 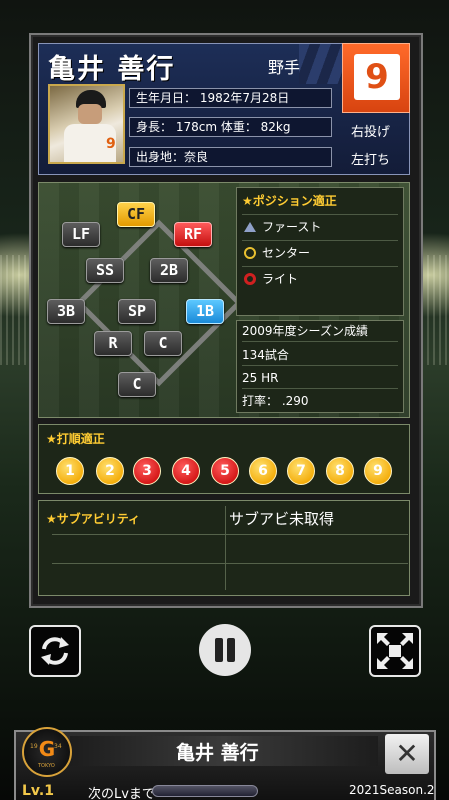 What do you see at coordinates (282, 519) in the screenshot?
I see `sub-ability-value: サブアビ未取得` at bounding box center [282, 519].